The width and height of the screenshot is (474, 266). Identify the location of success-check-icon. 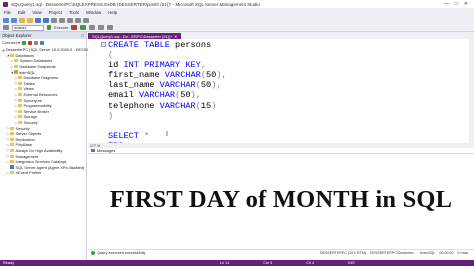
(93, 252).